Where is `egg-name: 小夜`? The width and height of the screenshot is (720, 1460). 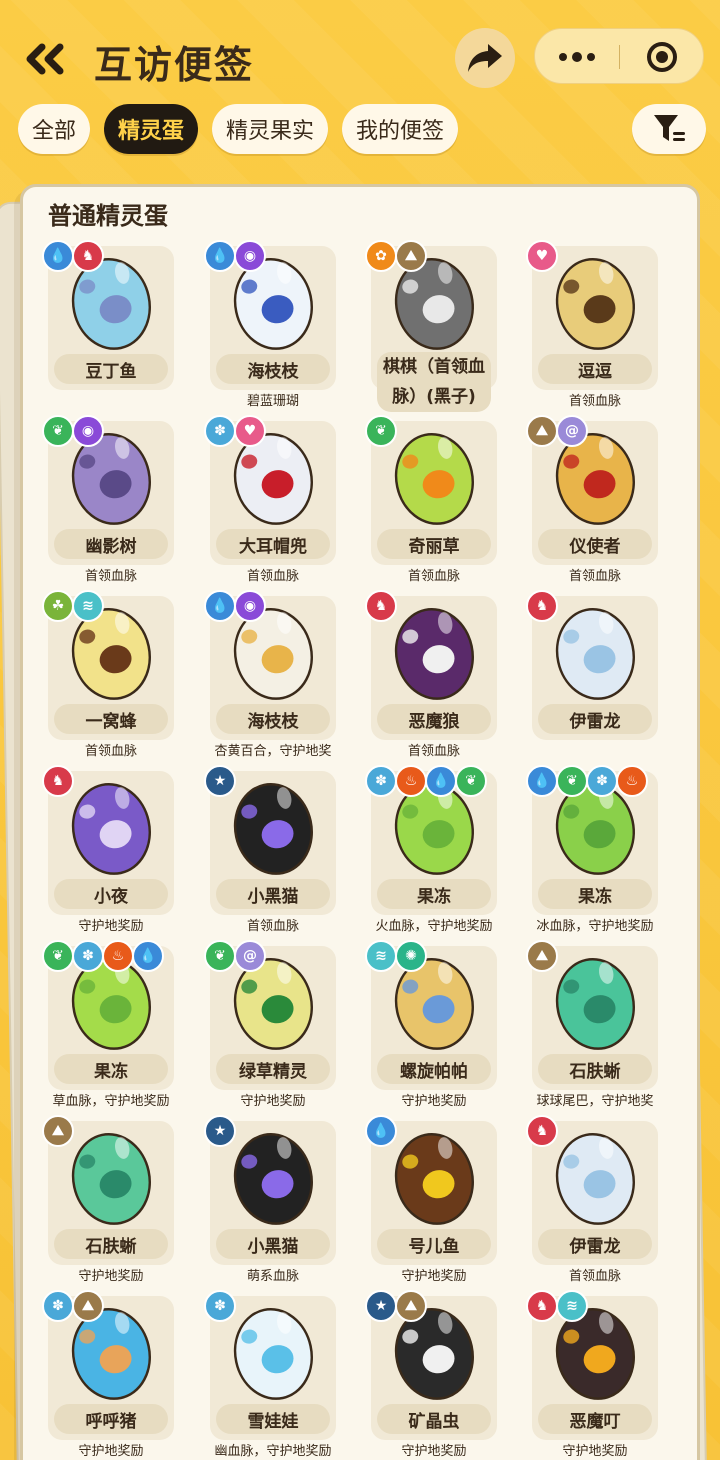 egg-name: 小夜 is located at coordinates (111, 894).